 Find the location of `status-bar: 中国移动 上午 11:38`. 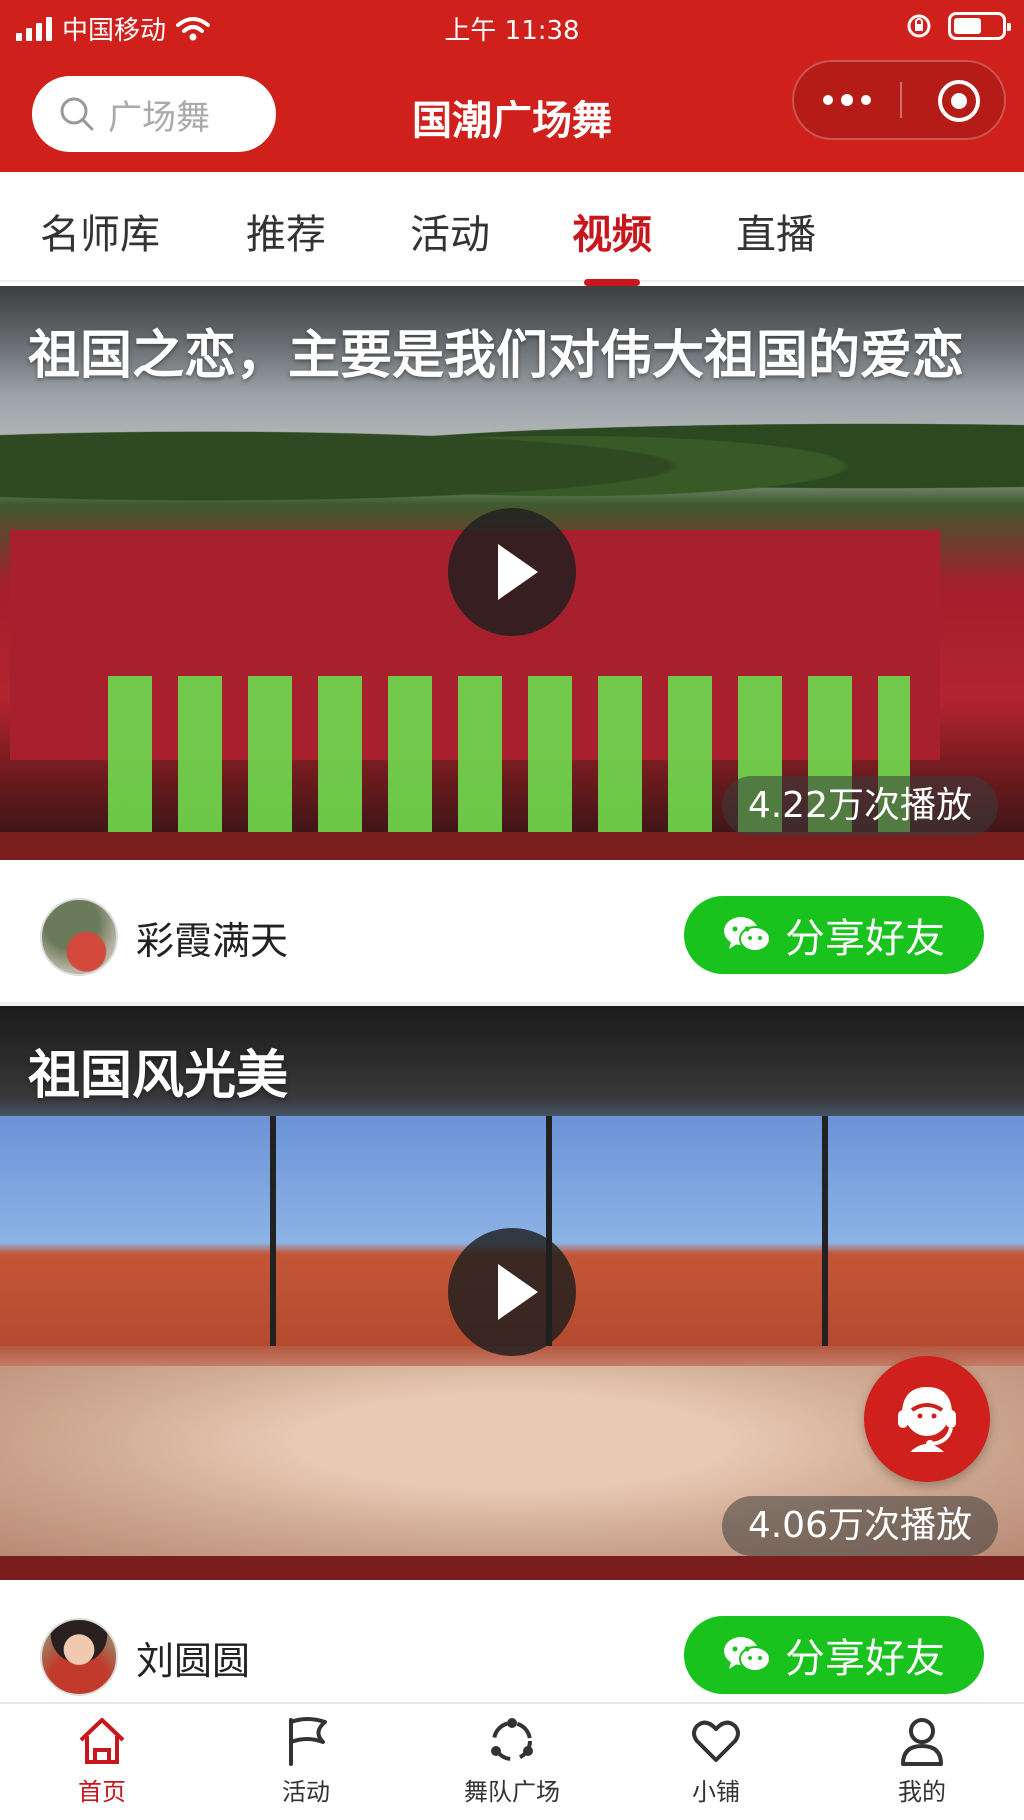

status-bar: 中国移动 上午 11:38 is located at coordinates (512, 26).